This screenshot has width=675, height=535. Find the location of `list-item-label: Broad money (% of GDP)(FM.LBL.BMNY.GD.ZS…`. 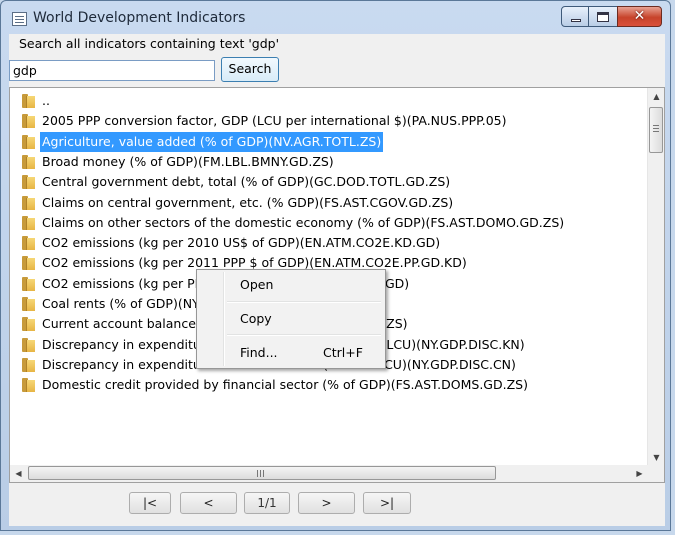

list-item-label: Broad money (% of GDP)(FM.LBL.BMNY.GD.ZS… is located at coordinates (188, 161).